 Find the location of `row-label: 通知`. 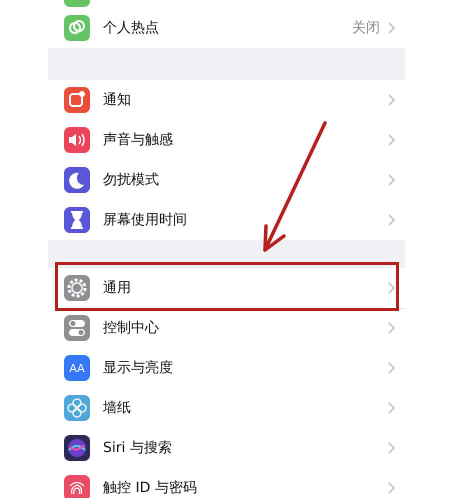

row-label: 通知 is located at coordinates (117, 99).